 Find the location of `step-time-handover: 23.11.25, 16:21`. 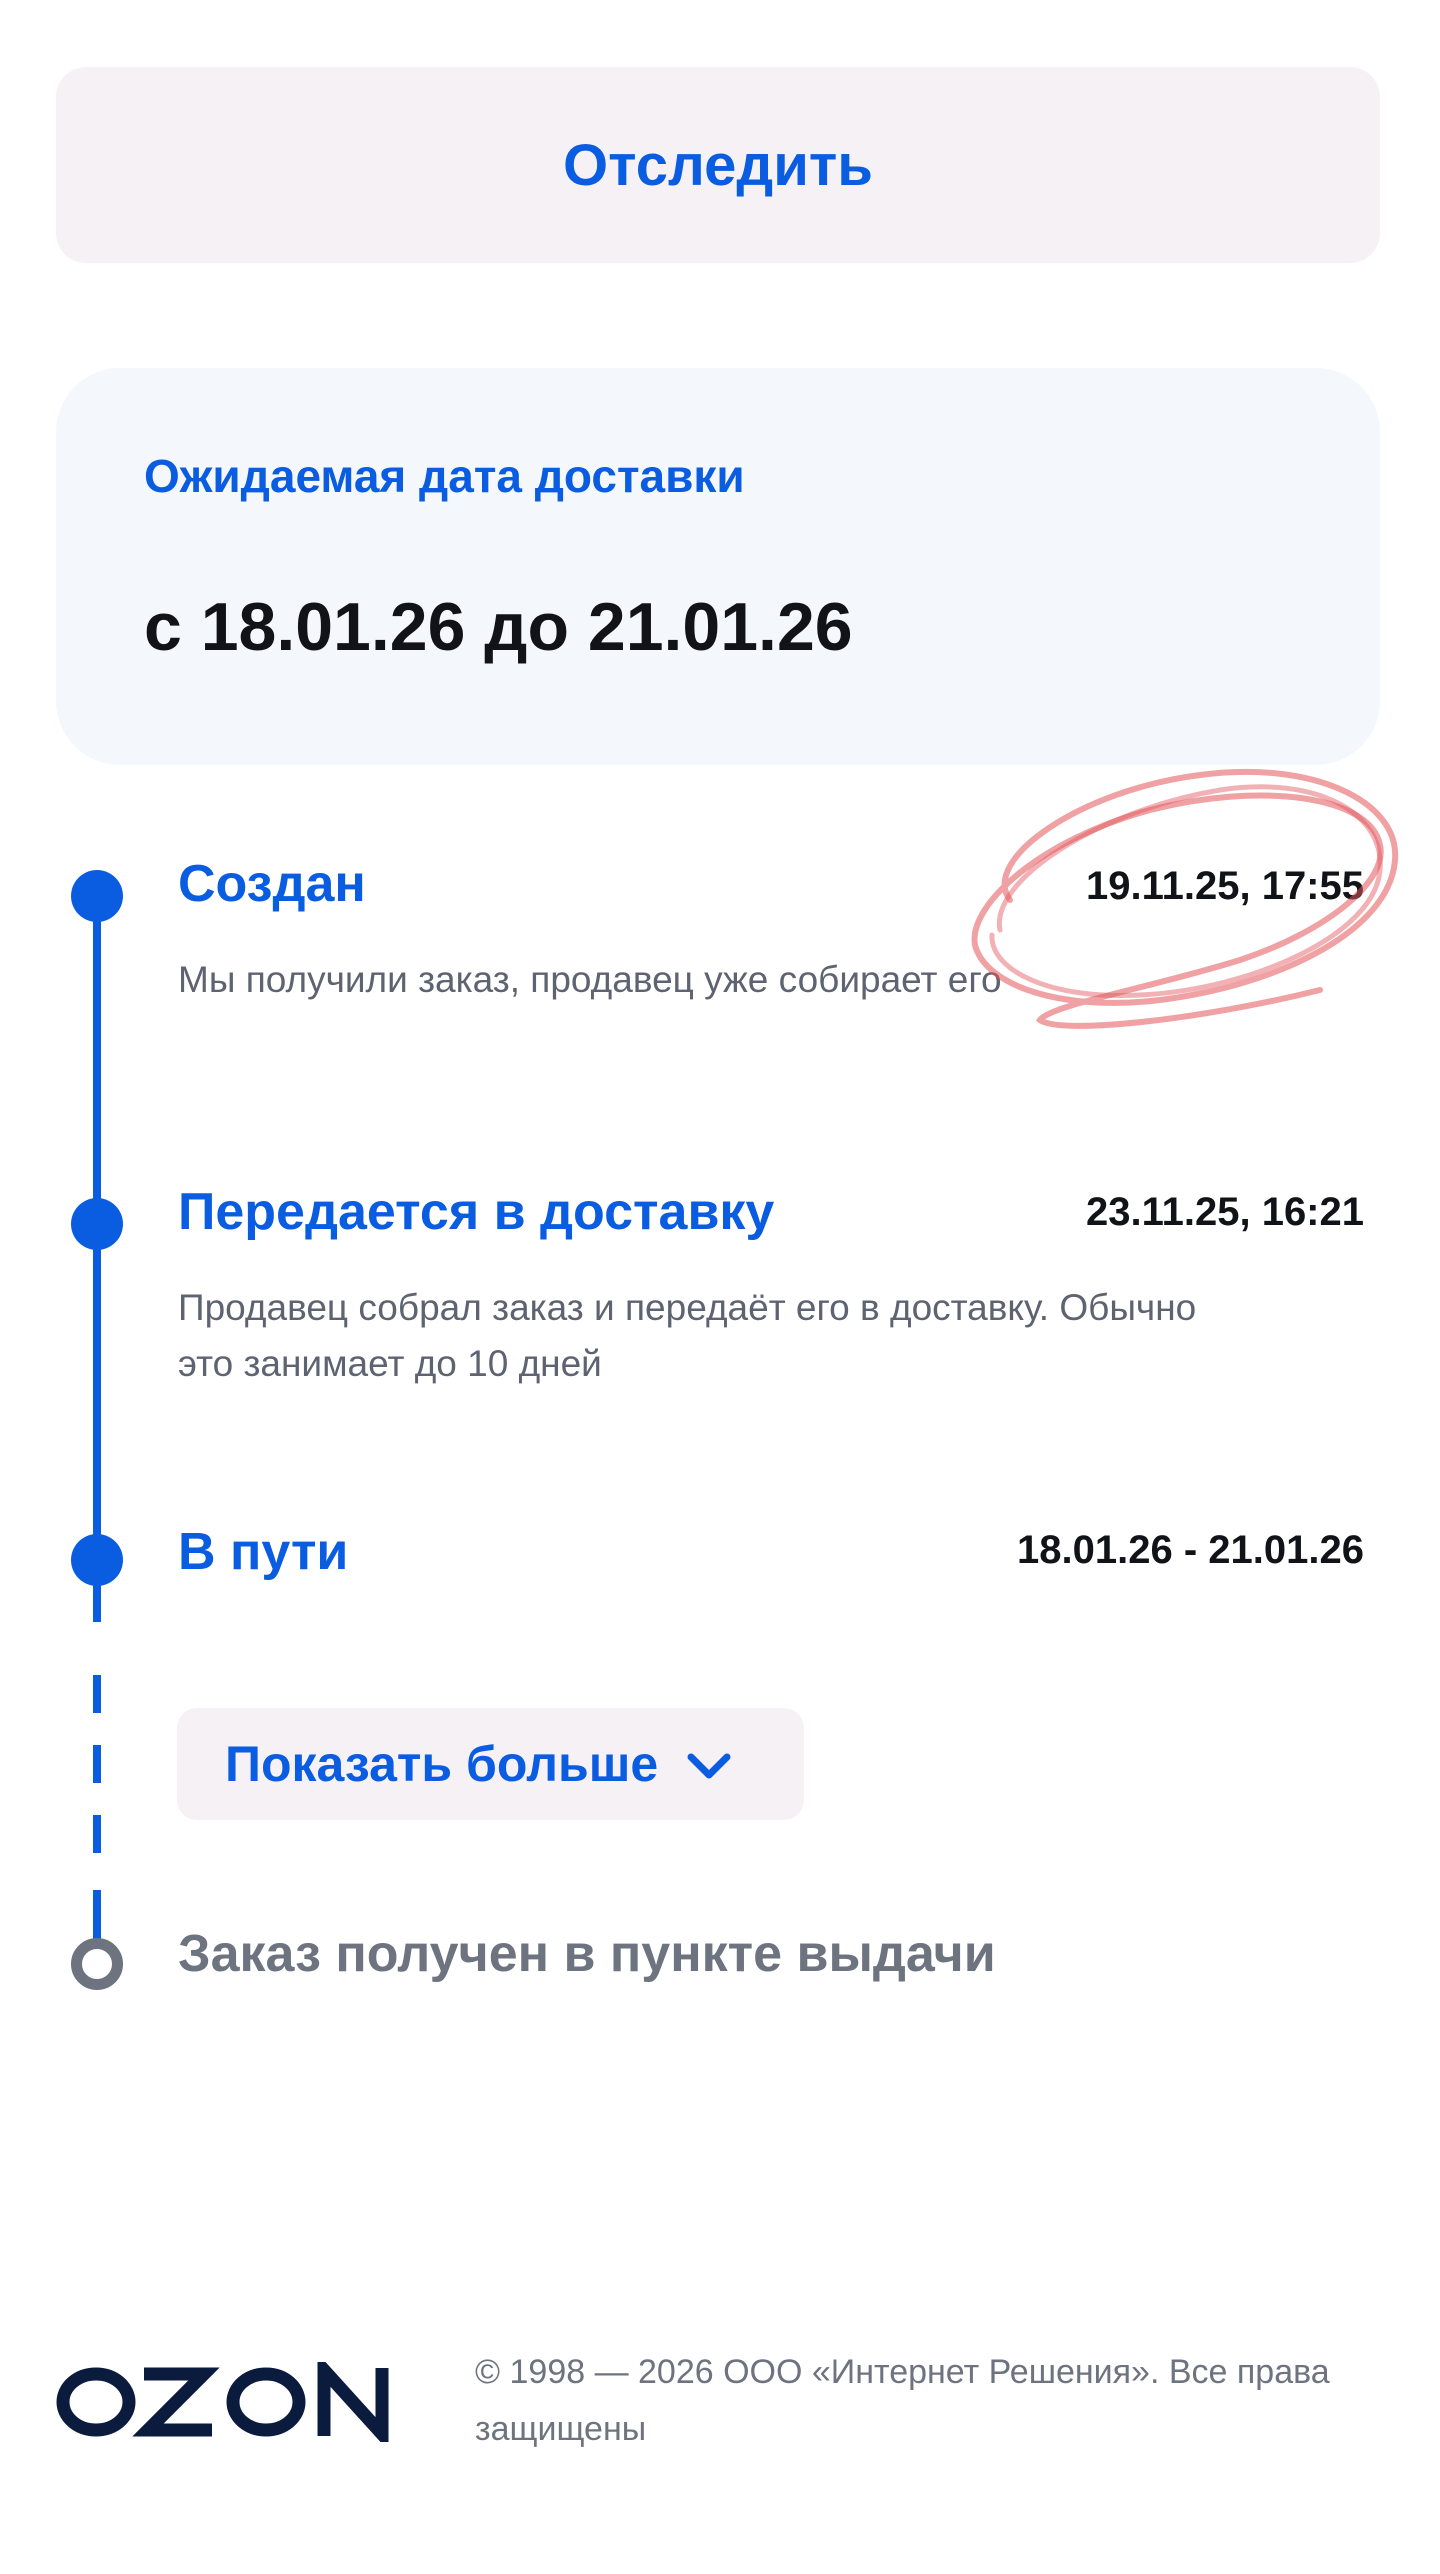

step-time-handover: 23.11.25, 16:21 is located at coordinates (1224, 1212).